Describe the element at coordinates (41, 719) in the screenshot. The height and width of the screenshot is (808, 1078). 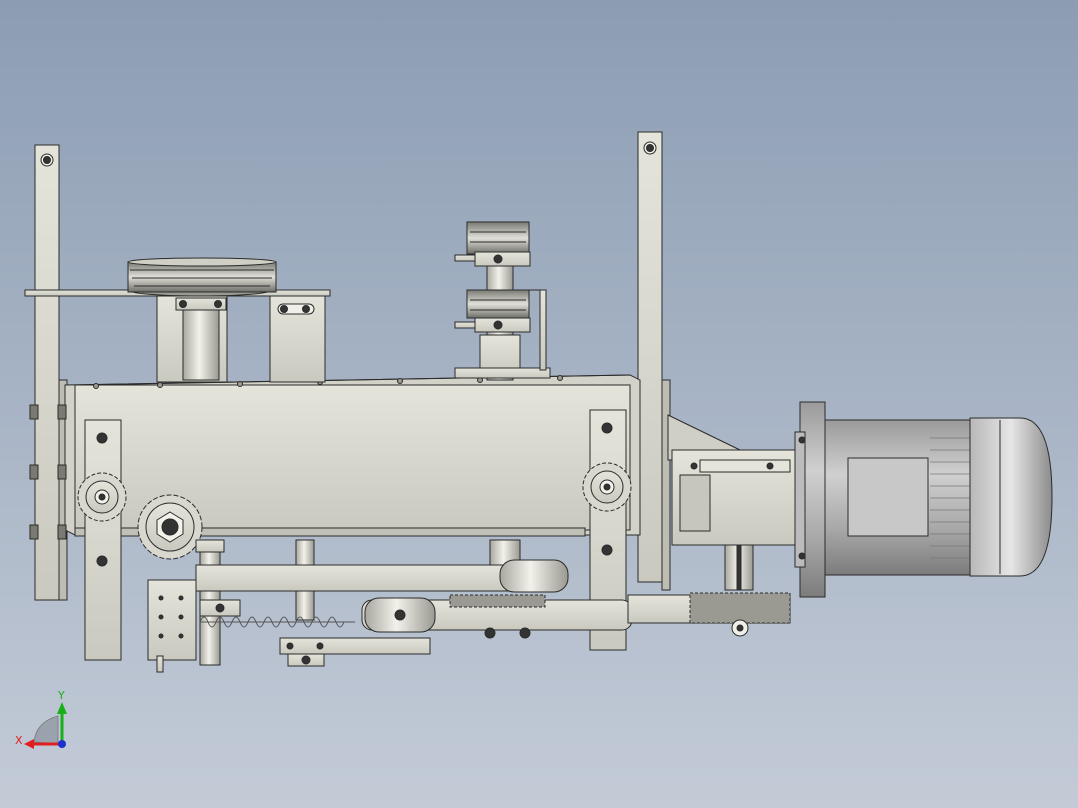
I see `axis-triad: Y X` at that location.